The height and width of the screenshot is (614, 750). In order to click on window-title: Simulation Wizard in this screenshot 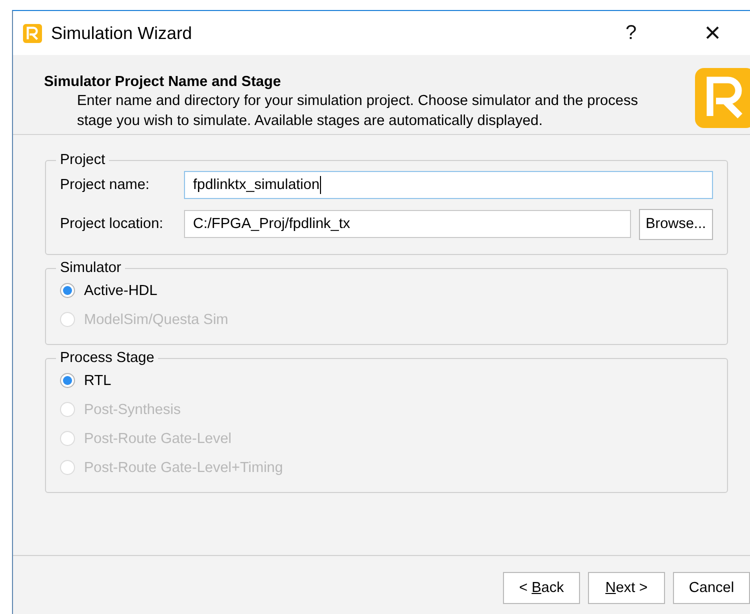, I will do `click(122, 33)`.